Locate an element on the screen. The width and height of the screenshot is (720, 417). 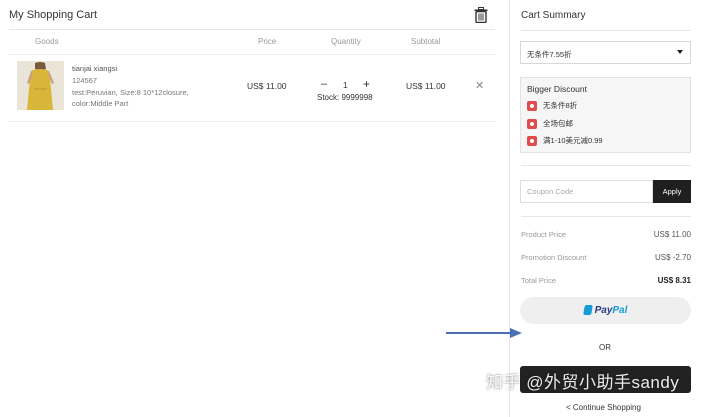
apply-button: Apply is located at coordinates (672, 191).